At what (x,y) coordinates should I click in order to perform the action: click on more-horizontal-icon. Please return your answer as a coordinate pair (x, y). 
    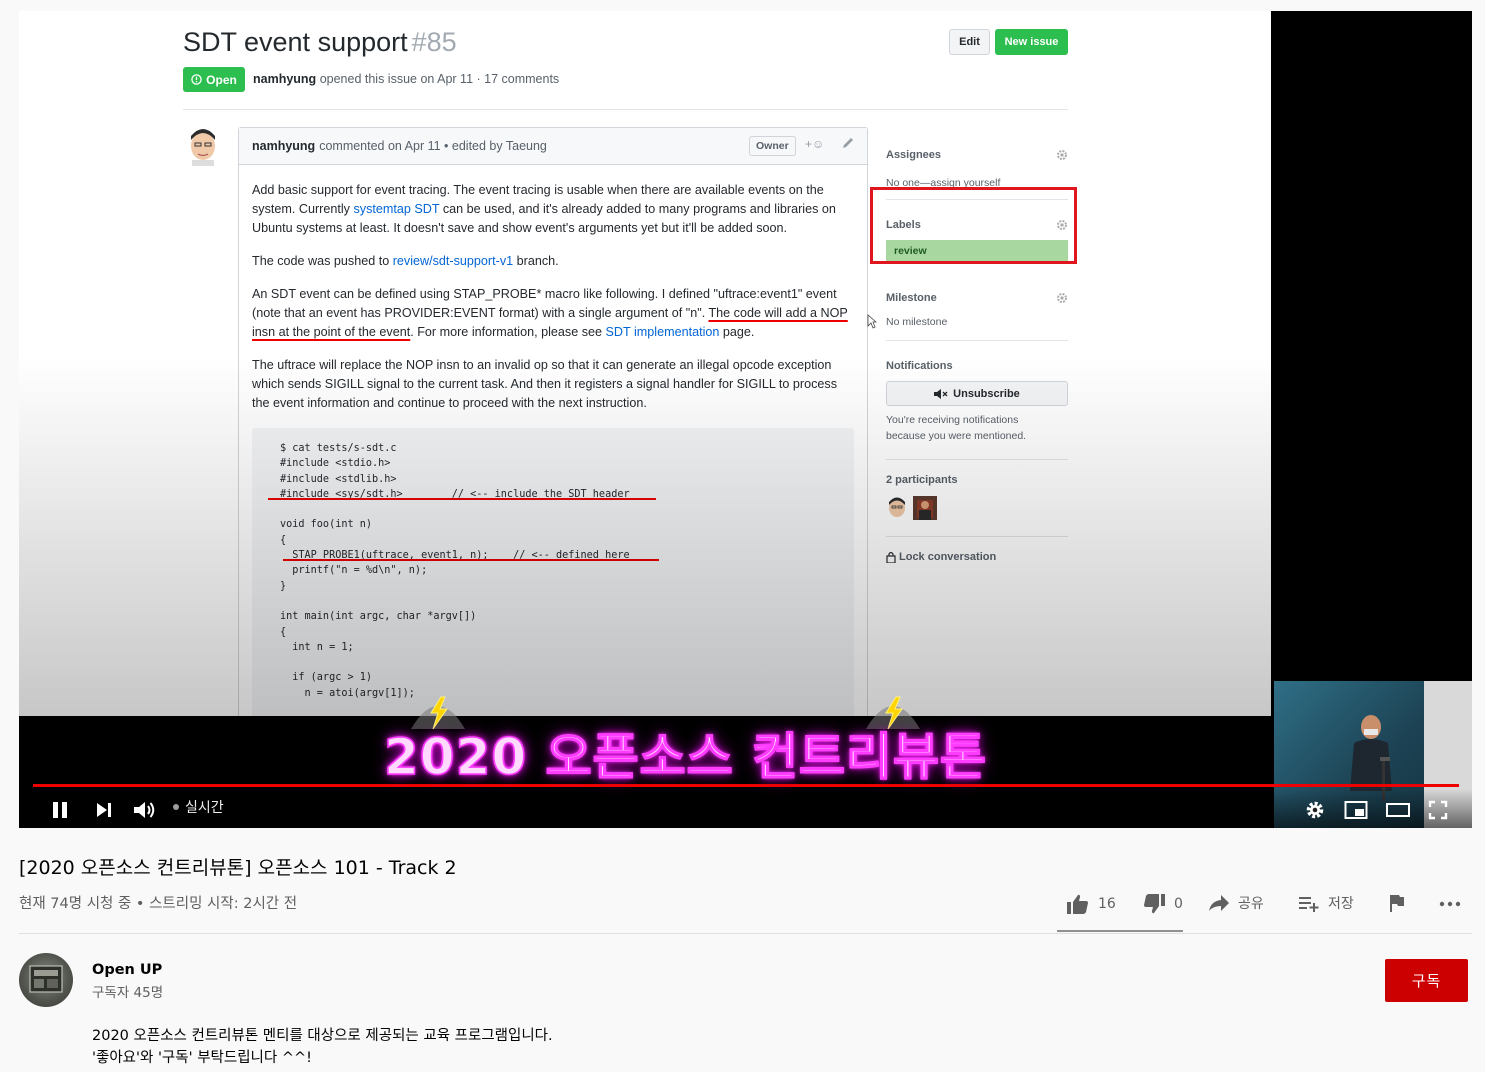
    Looking at the image, I should click on (1450, 904).